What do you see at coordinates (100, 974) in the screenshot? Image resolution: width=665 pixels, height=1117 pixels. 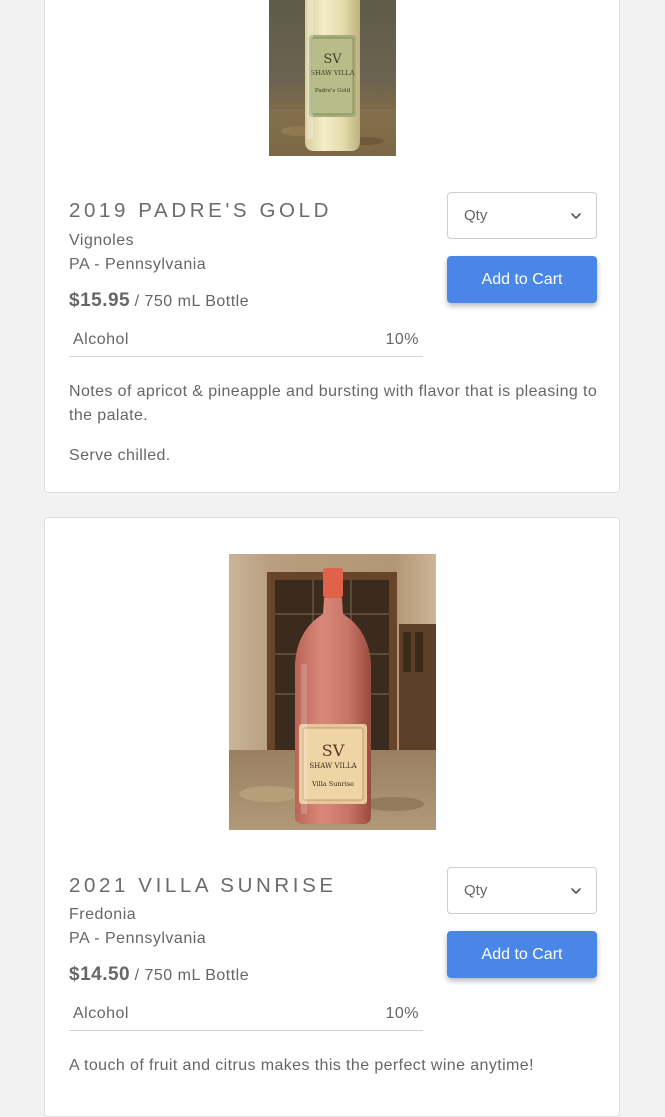 I see `product-price: $14.50` at bounding box center [100, 974].